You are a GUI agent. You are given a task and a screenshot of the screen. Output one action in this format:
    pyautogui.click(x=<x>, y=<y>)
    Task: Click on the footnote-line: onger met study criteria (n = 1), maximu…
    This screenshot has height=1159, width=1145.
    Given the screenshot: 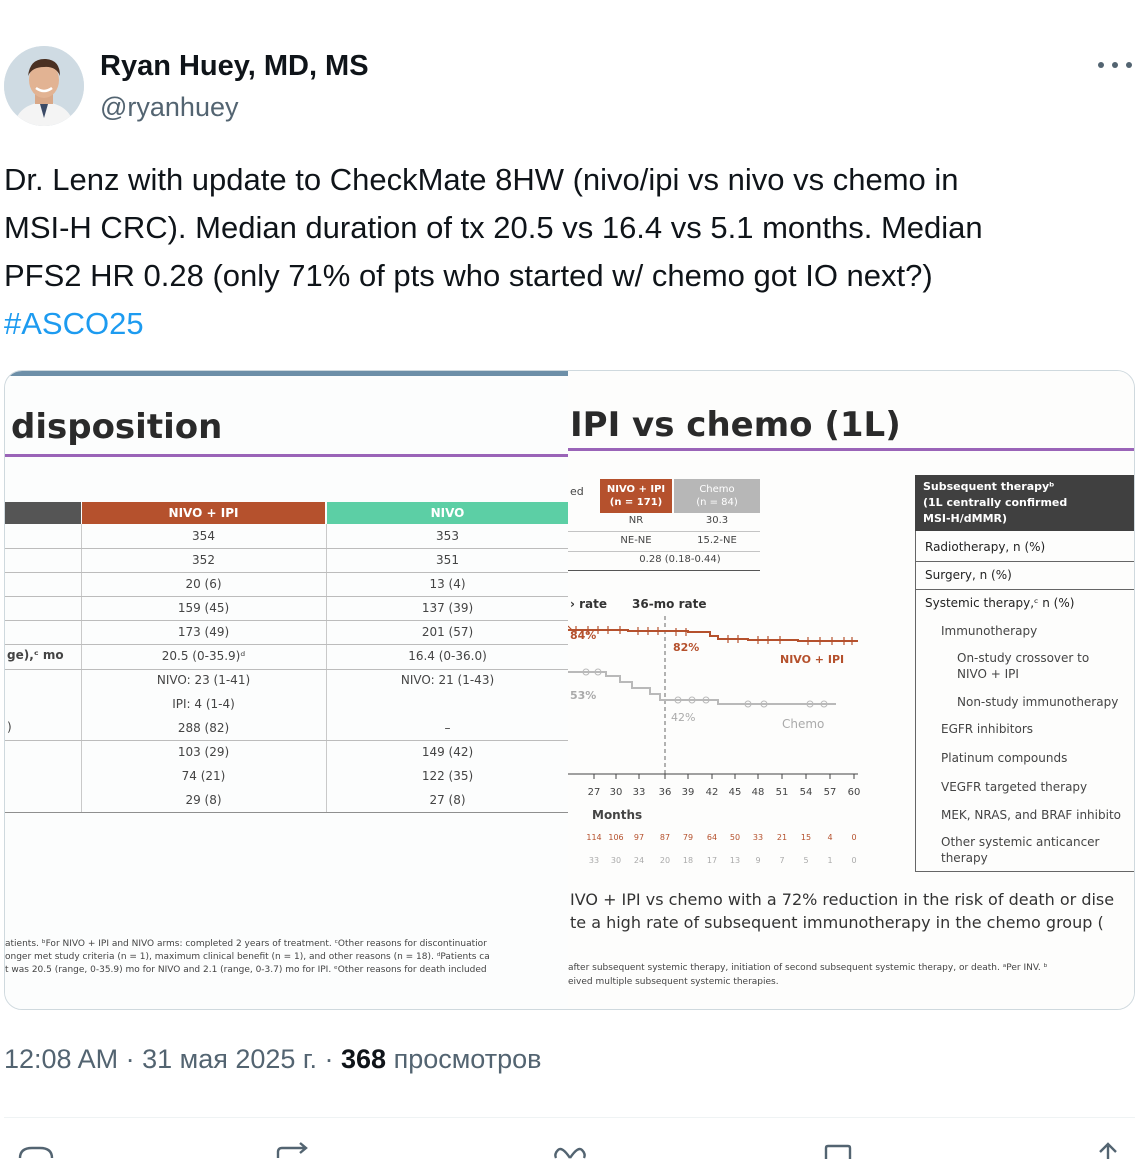 What is the action you would take?
    pyautogui.click(x=247, y=957)
    